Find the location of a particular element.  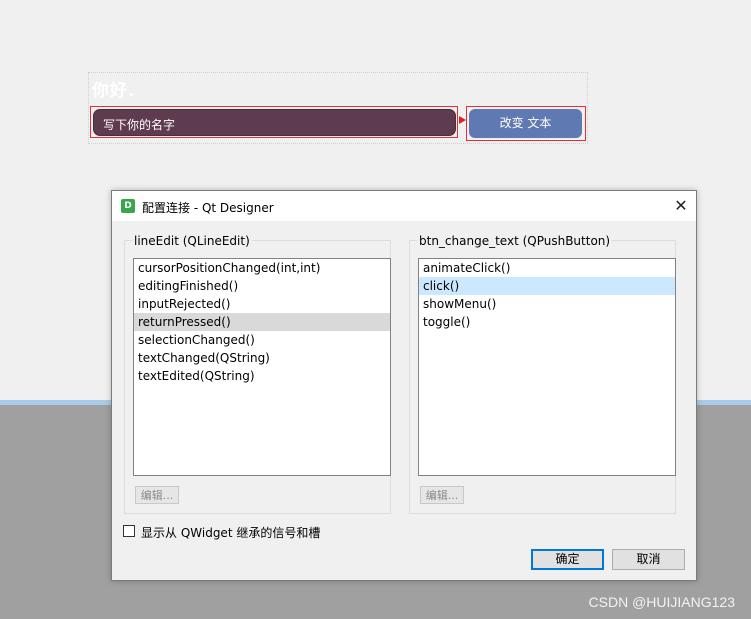

signal-item: returnPressed() is located at coordinates (262, 322).